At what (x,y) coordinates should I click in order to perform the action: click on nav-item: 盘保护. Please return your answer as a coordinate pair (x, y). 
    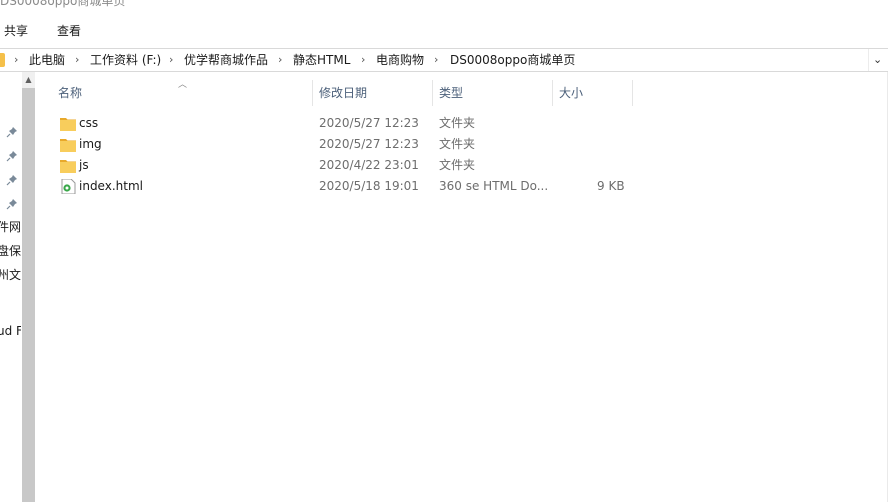
    Looking at the image, I should click on (10, 251).